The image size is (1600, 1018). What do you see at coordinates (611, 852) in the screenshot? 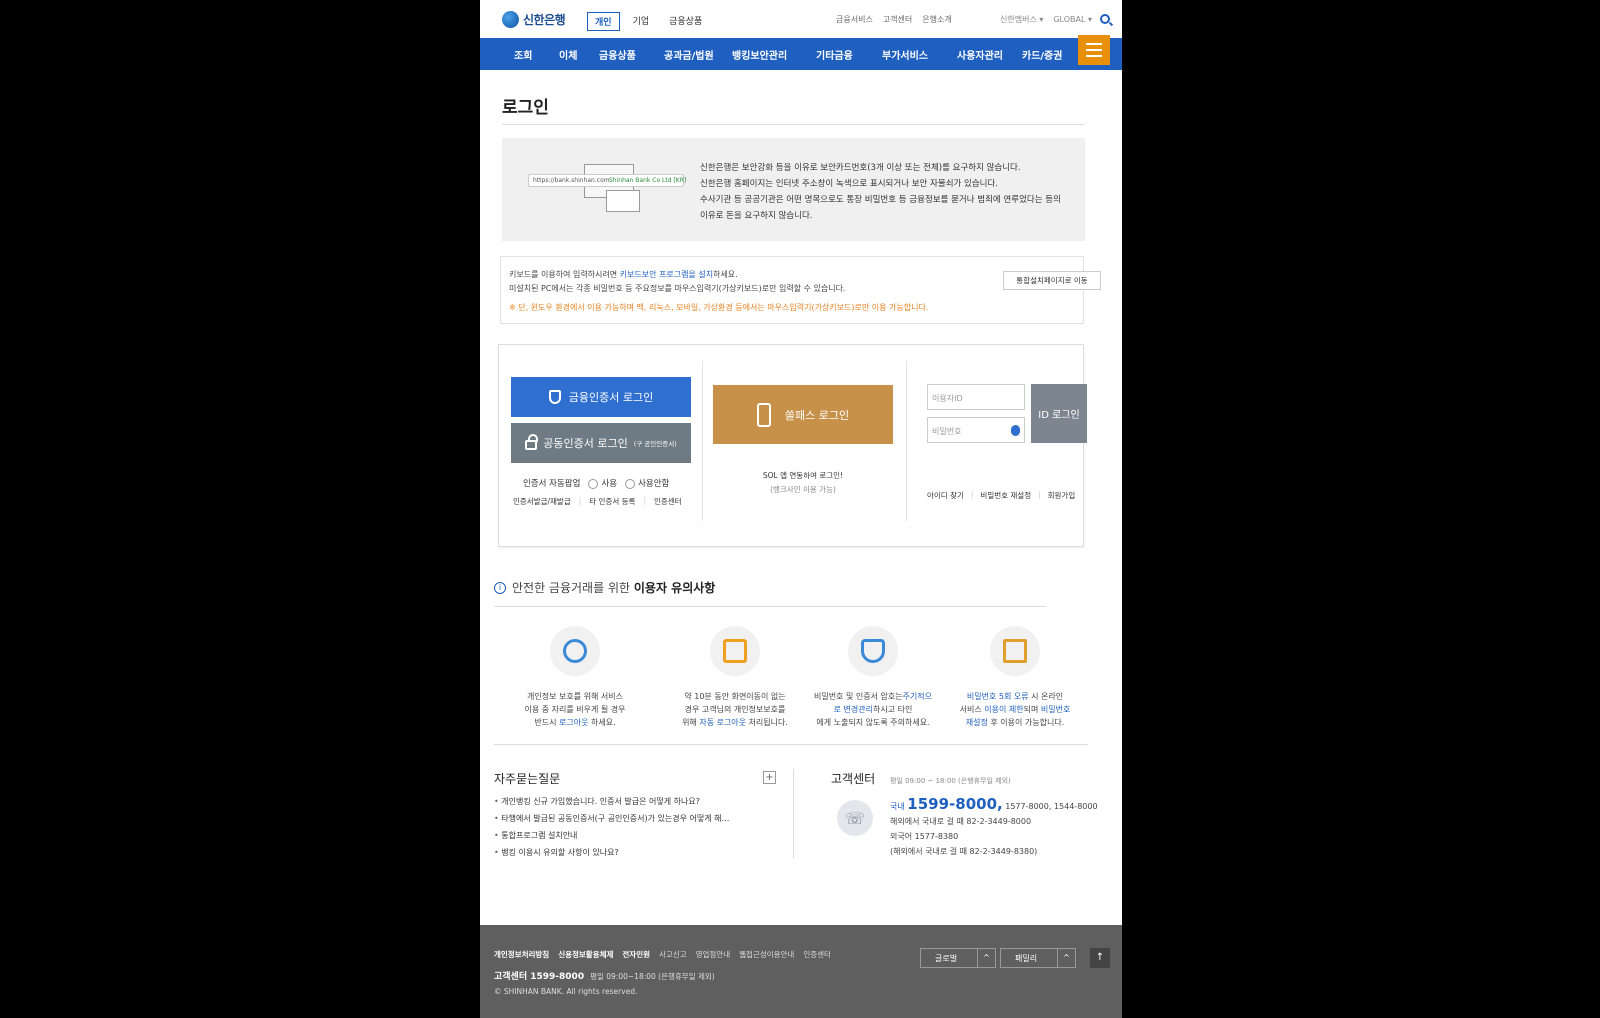
I see `faq-item: 뱅킹 이용시 유의할 사항이 있나요?` at bounding box center [611, 852].